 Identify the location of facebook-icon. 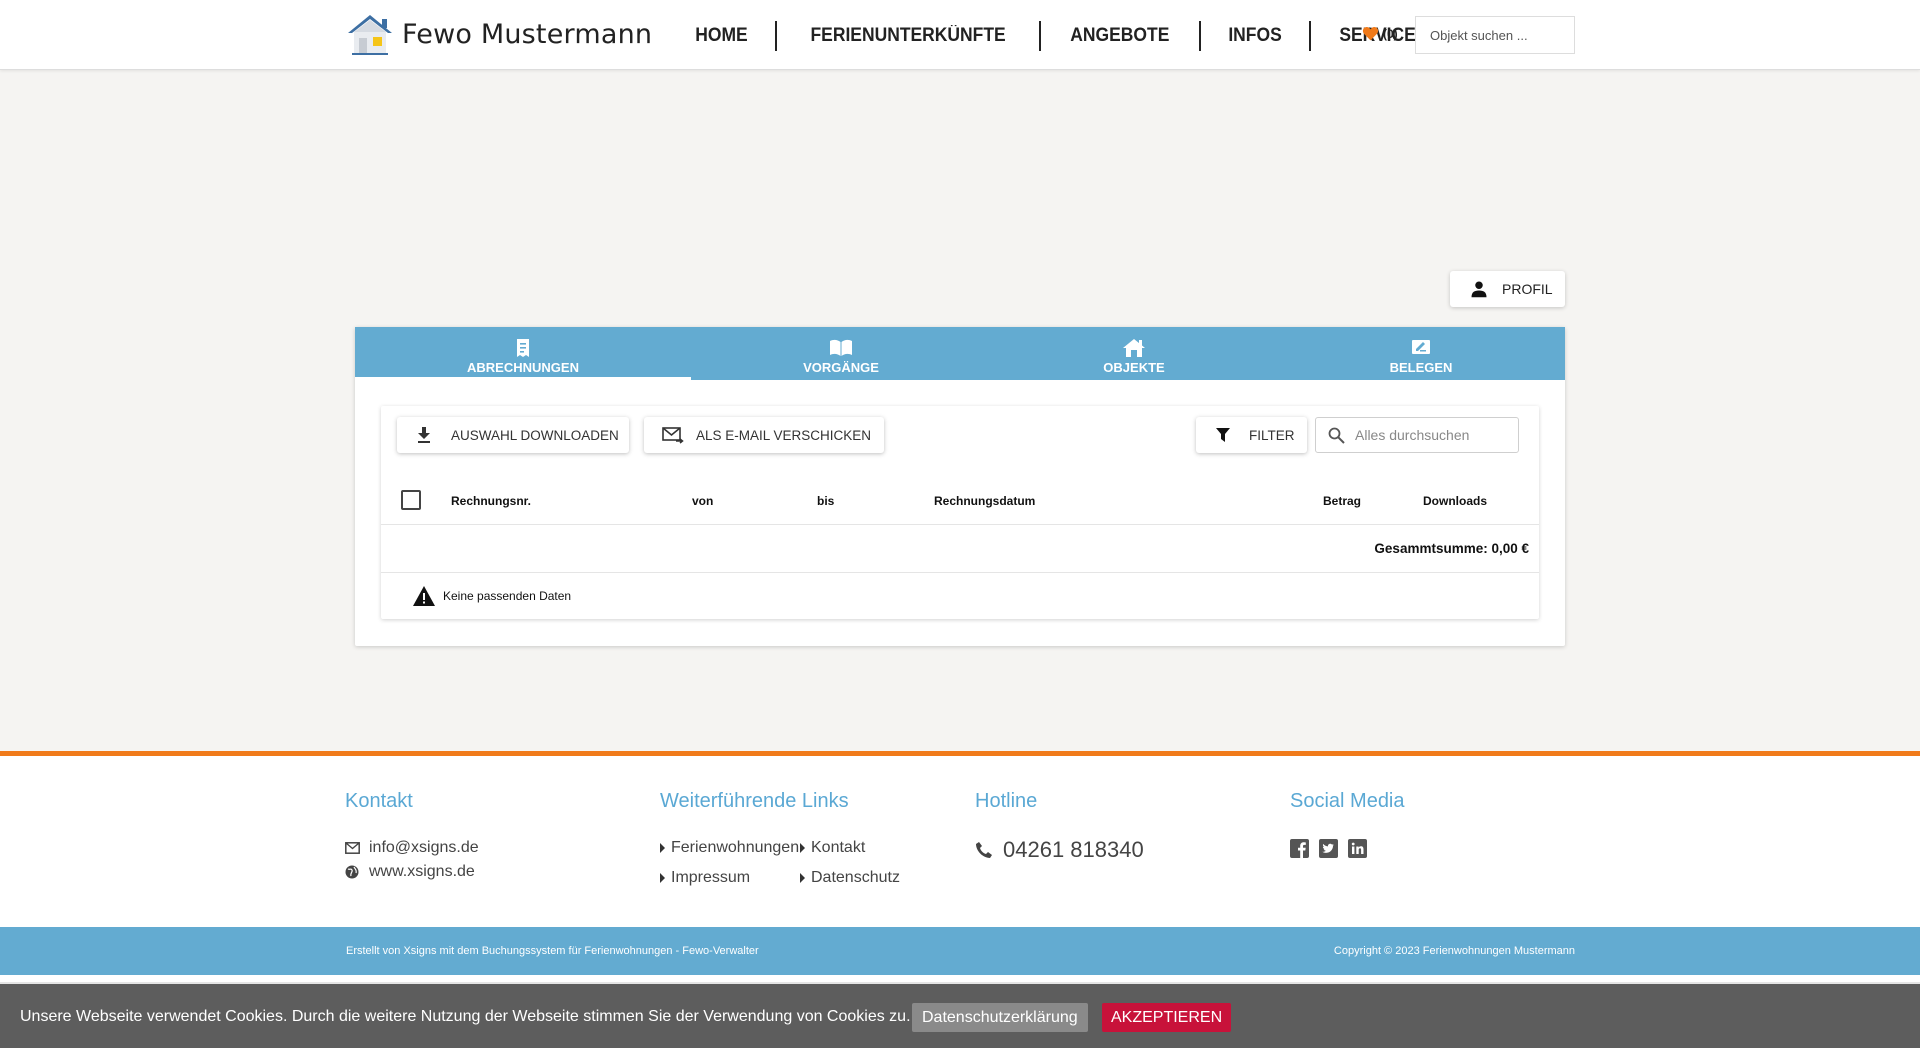
(1299, 848).